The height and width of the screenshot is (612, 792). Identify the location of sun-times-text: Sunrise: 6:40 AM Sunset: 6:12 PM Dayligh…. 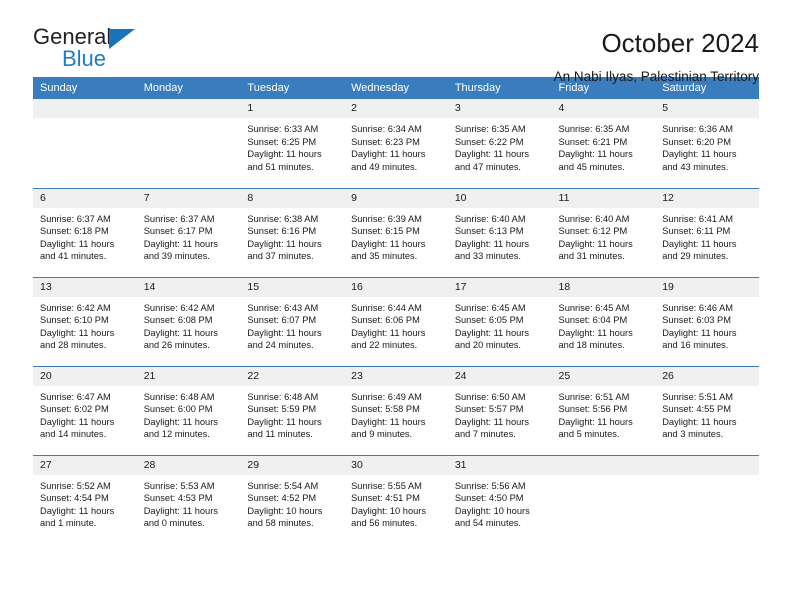
(595, 237).